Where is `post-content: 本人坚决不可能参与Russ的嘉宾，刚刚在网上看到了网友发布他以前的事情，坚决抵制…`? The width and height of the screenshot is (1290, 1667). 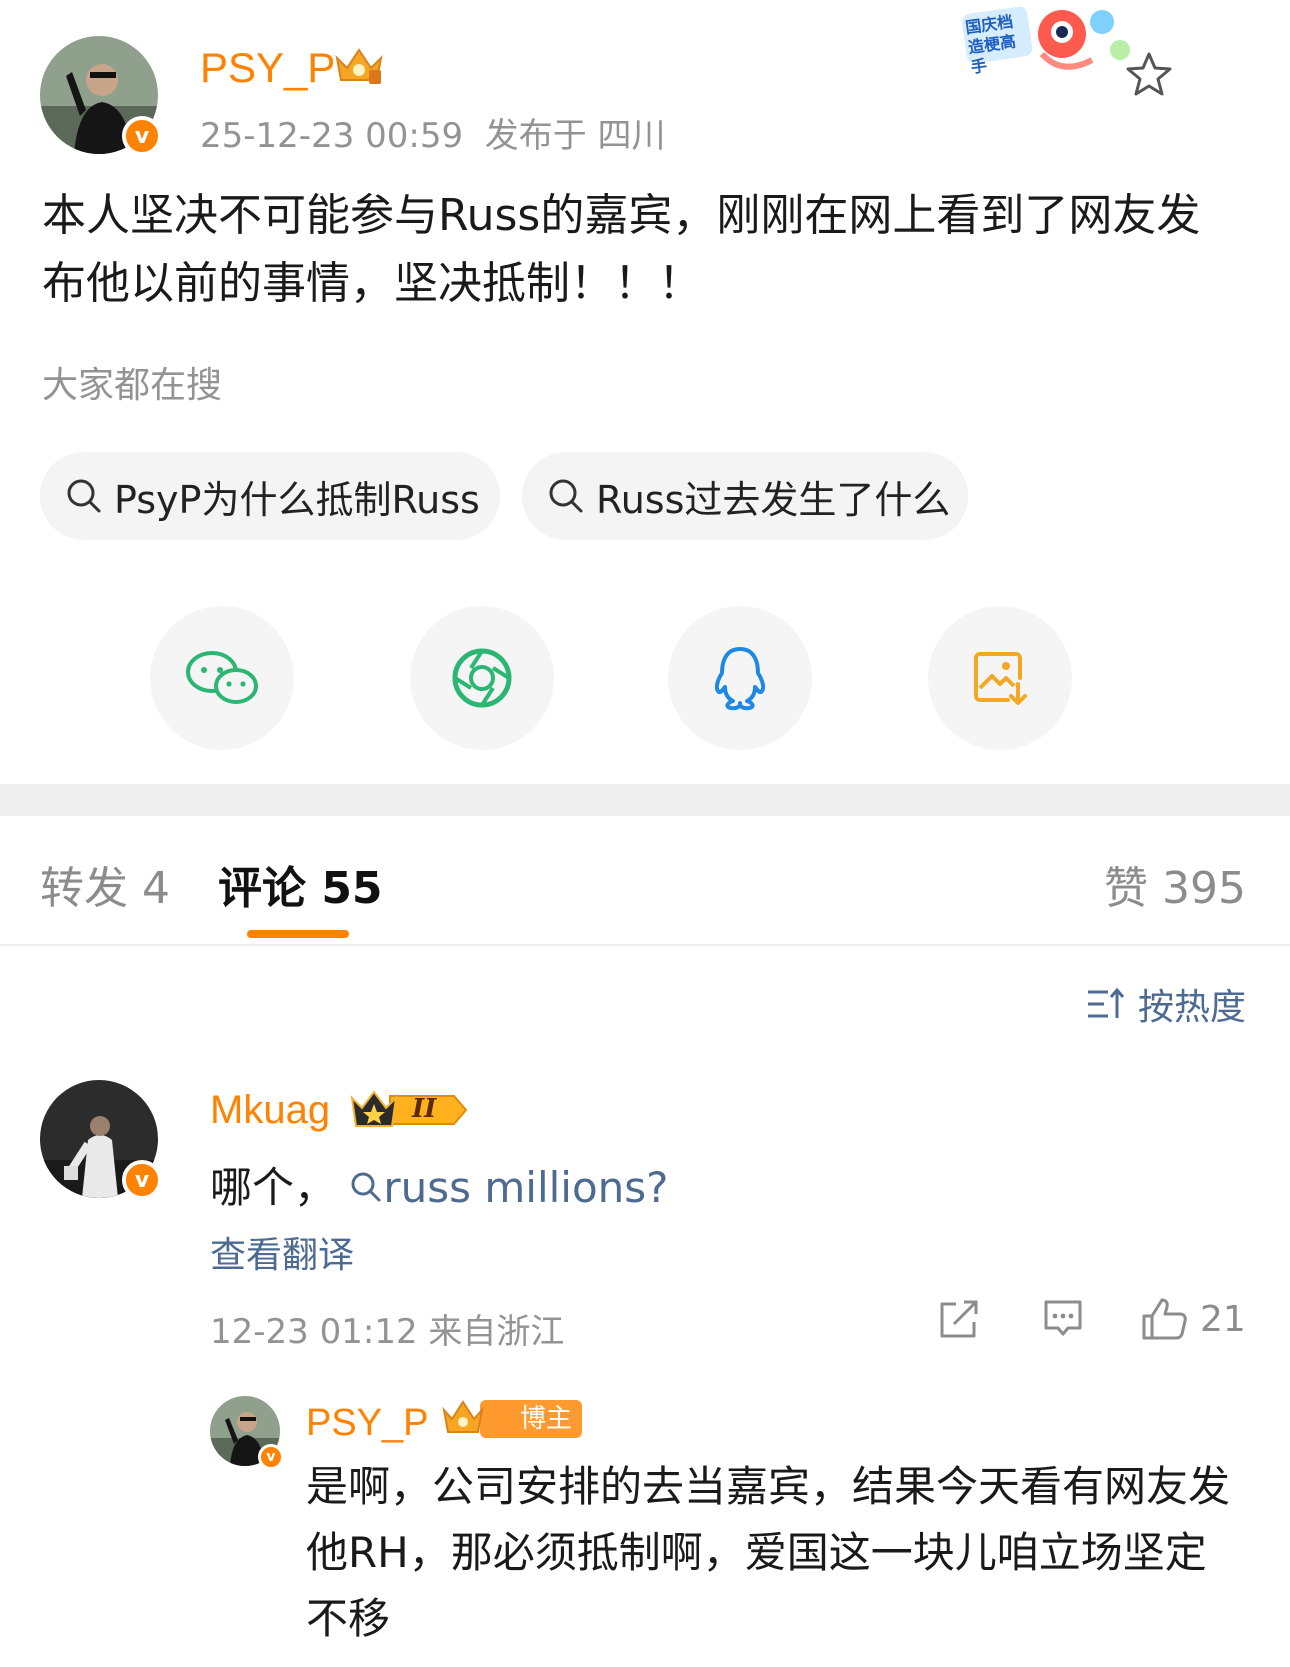
post-content: 本人坚决不可能参与Russ的嘉宾，刚刚在网上看到了网友发布他以前的事情，坚决抵制… is located at coordinates (621, 249).